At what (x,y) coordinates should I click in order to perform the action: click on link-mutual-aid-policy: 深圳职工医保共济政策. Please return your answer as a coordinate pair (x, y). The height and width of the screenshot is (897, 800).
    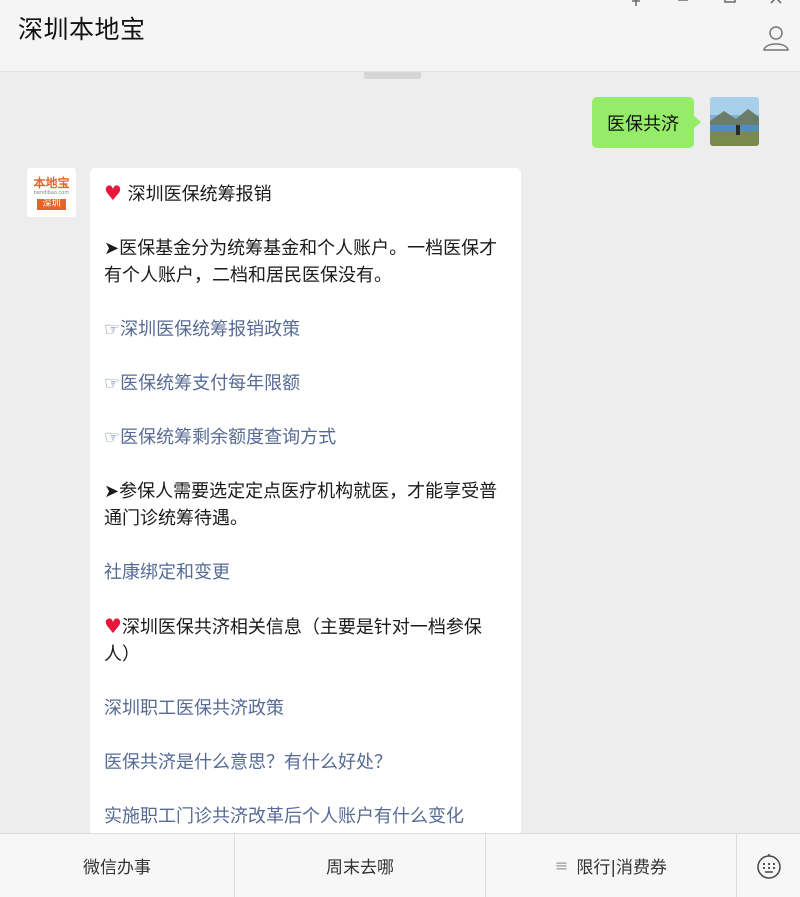
    Looking at the image, I should click on (194, 708).